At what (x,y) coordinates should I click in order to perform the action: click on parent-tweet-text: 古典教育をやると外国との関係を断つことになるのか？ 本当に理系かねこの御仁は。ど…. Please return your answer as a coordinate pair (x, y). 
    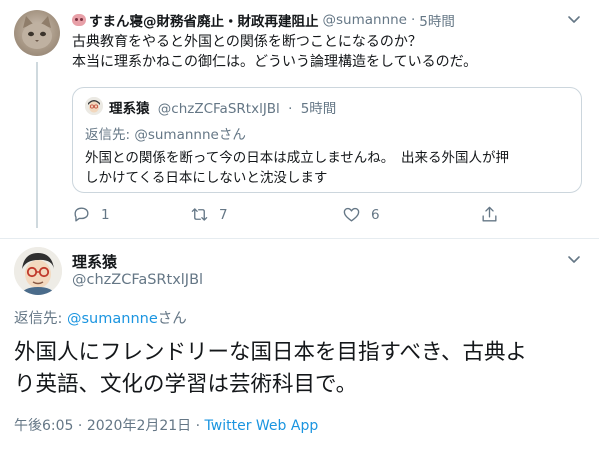
    Looking at the image, I should click on (322, 52).